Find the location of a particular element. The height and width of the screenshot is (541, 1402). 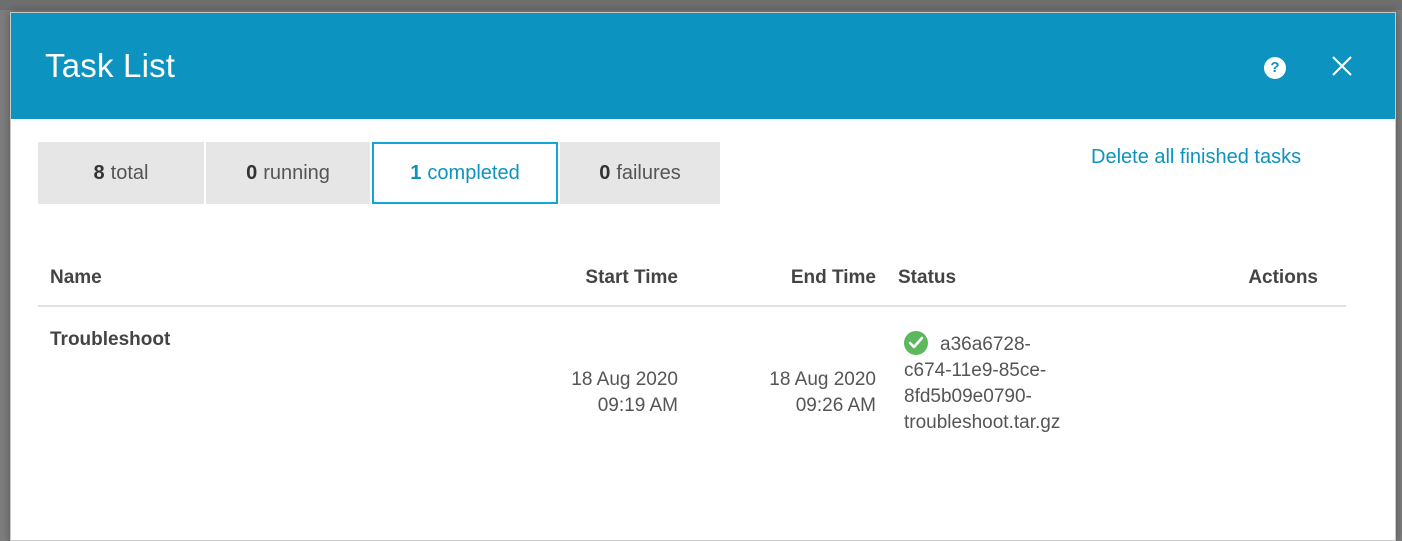

column-header-status: Status is located at coordinates (927, 278).